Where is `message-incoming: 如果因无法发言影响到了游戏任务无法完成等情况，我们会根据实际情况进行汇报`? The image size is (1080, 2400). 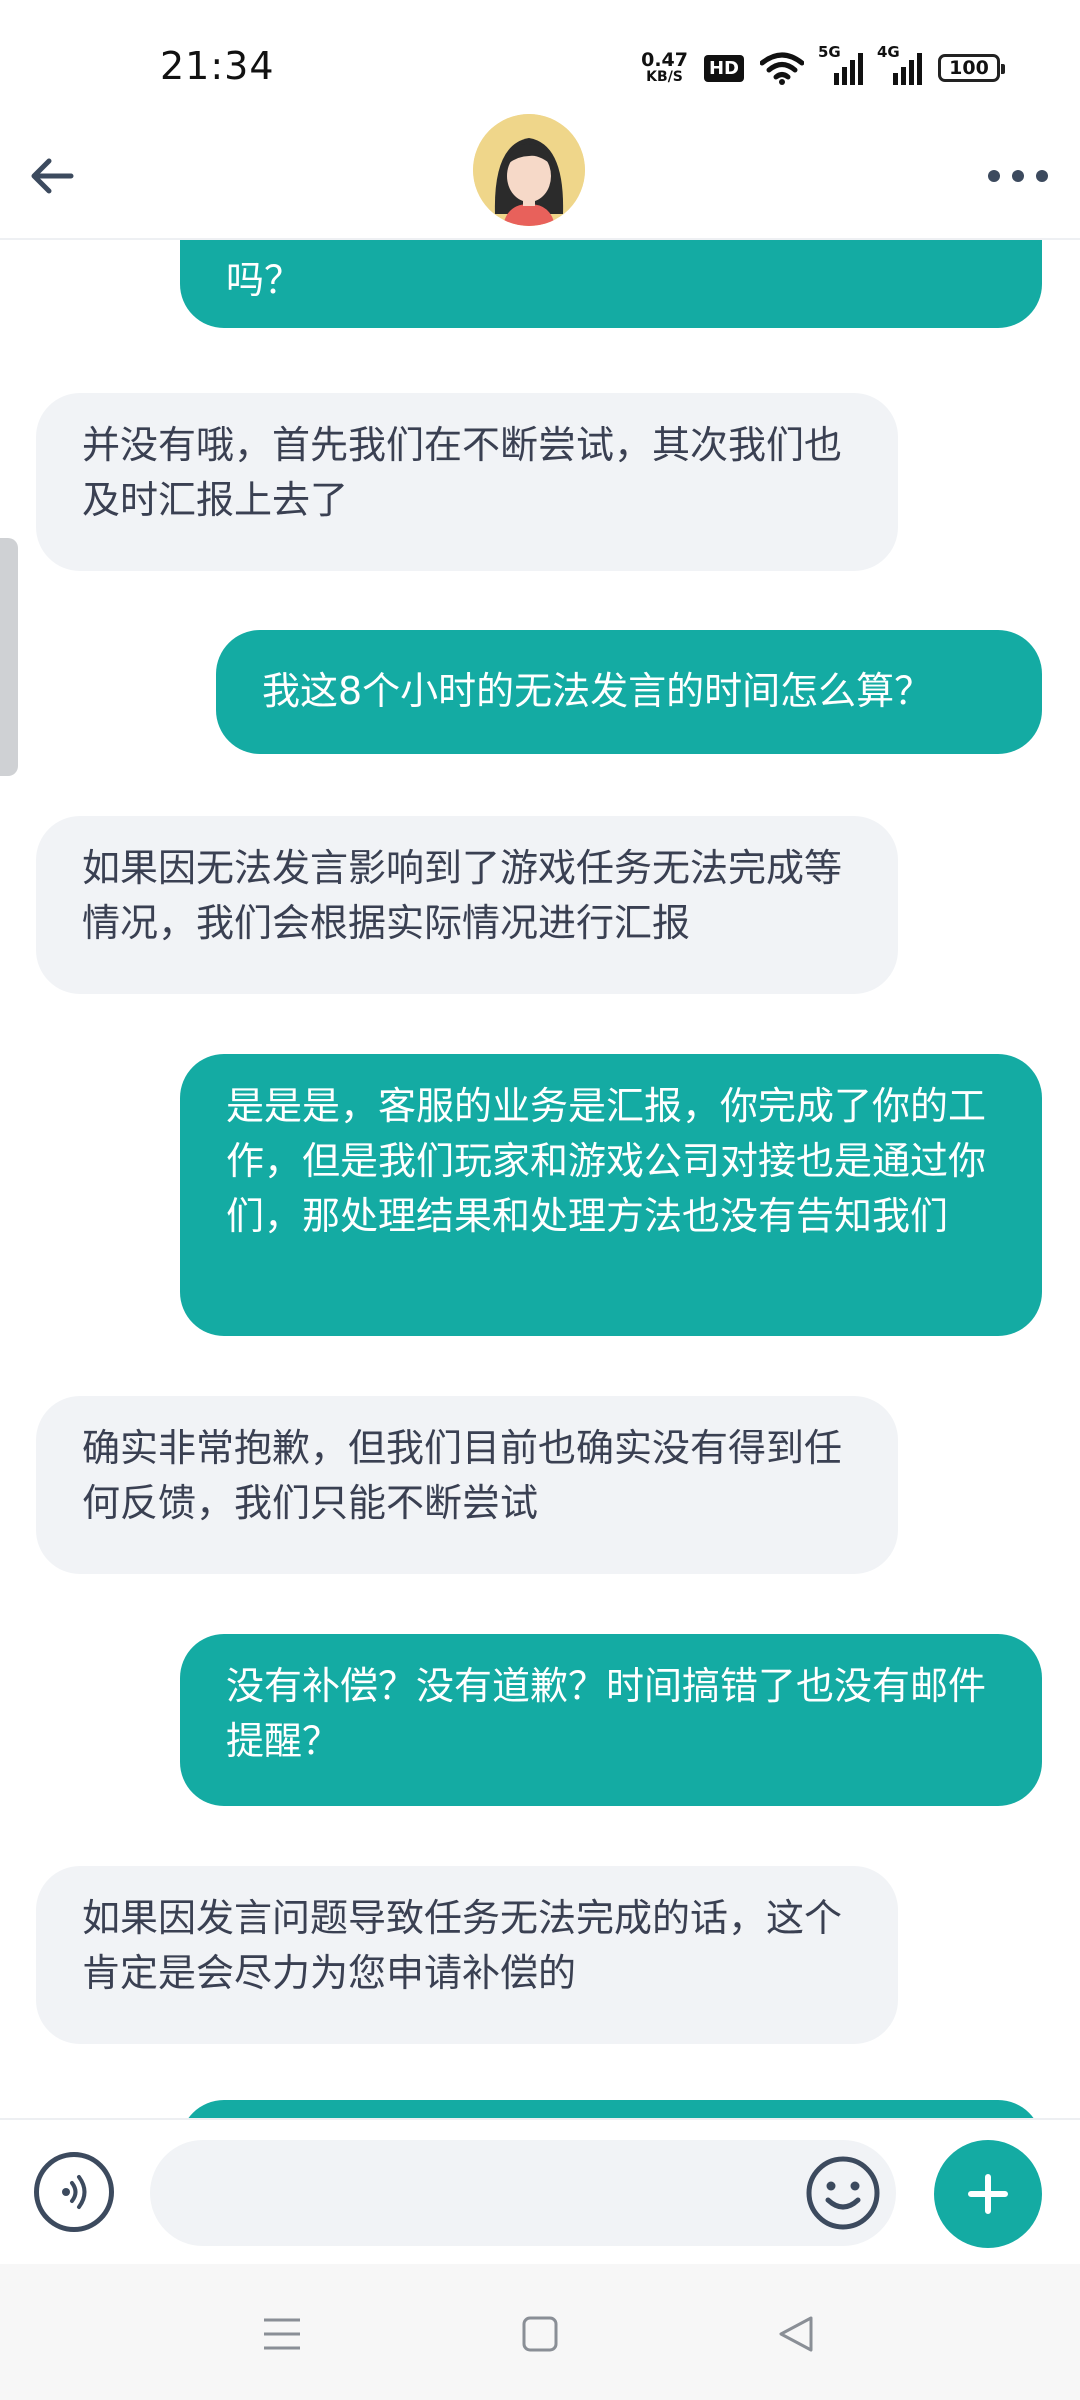
message-incoming: 如果因无法发言影响到了游戏任务无法完成等情况，我们会根据实际情况进行汇报 is located at coordinates (467, 905).